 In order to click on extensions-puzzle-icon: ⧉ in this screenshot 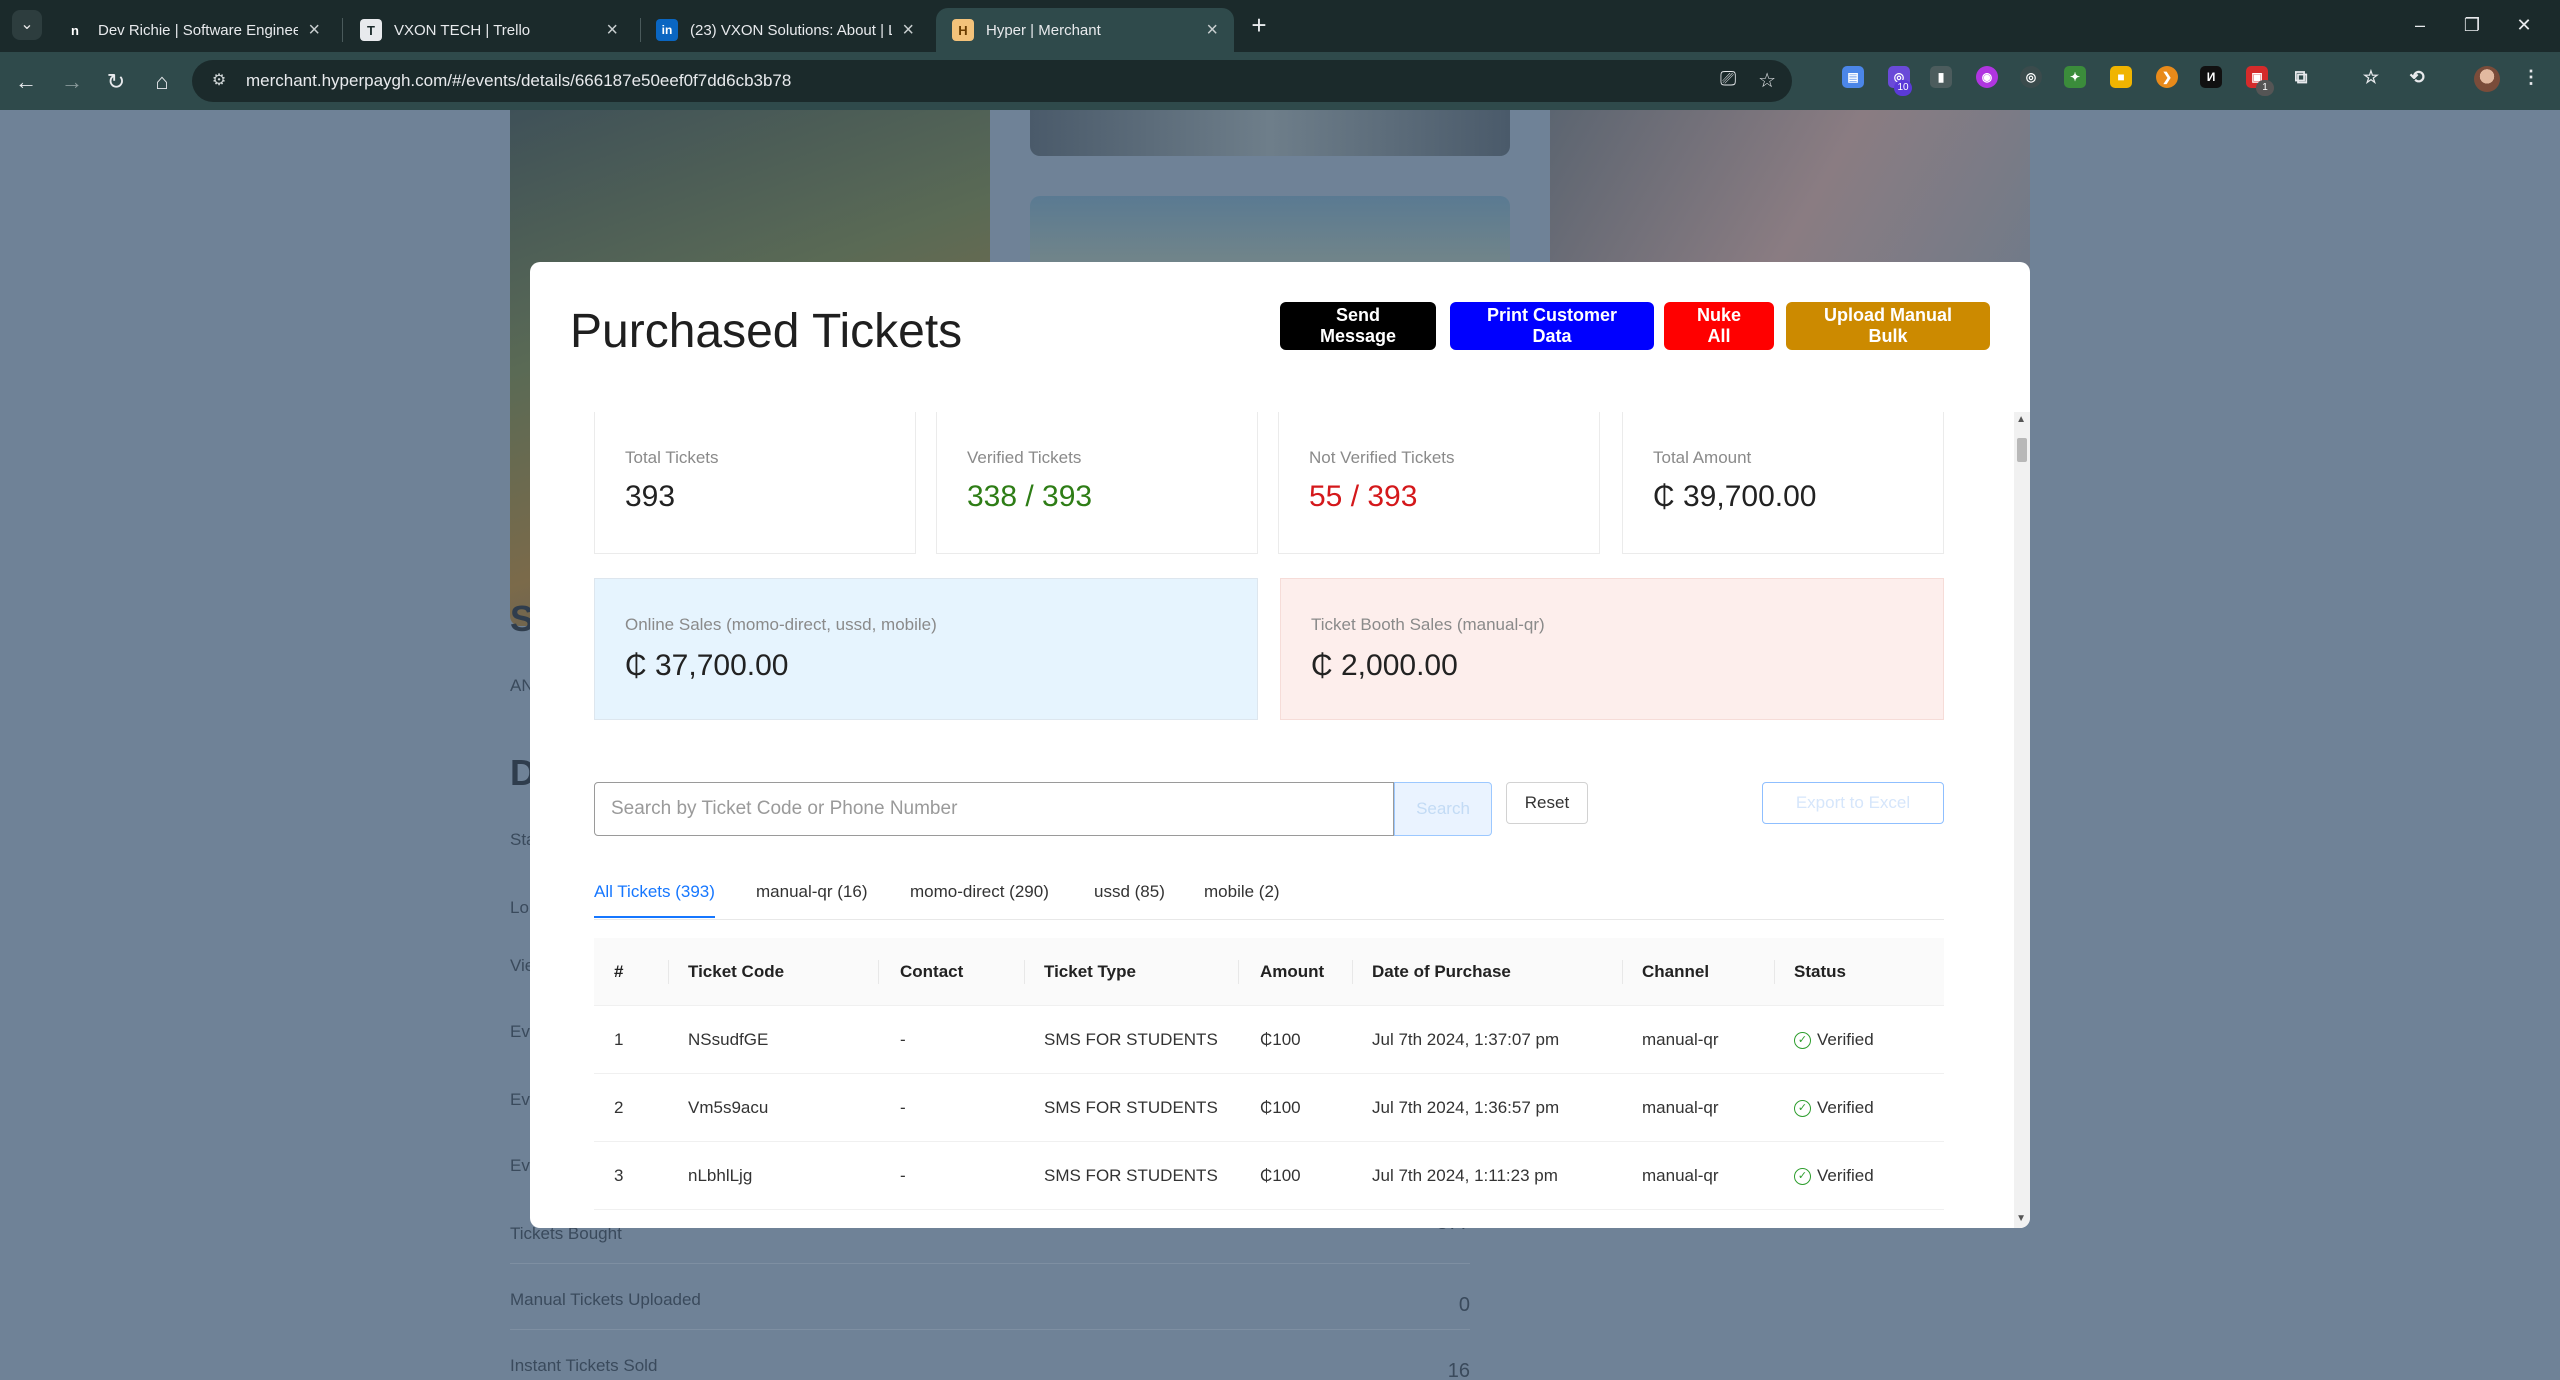, I will do `click(2301, 77)`.